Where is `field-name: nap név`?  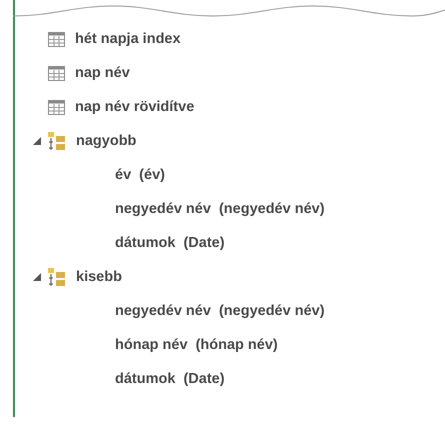
field-name: nap név is located at coordinates (102, 73).